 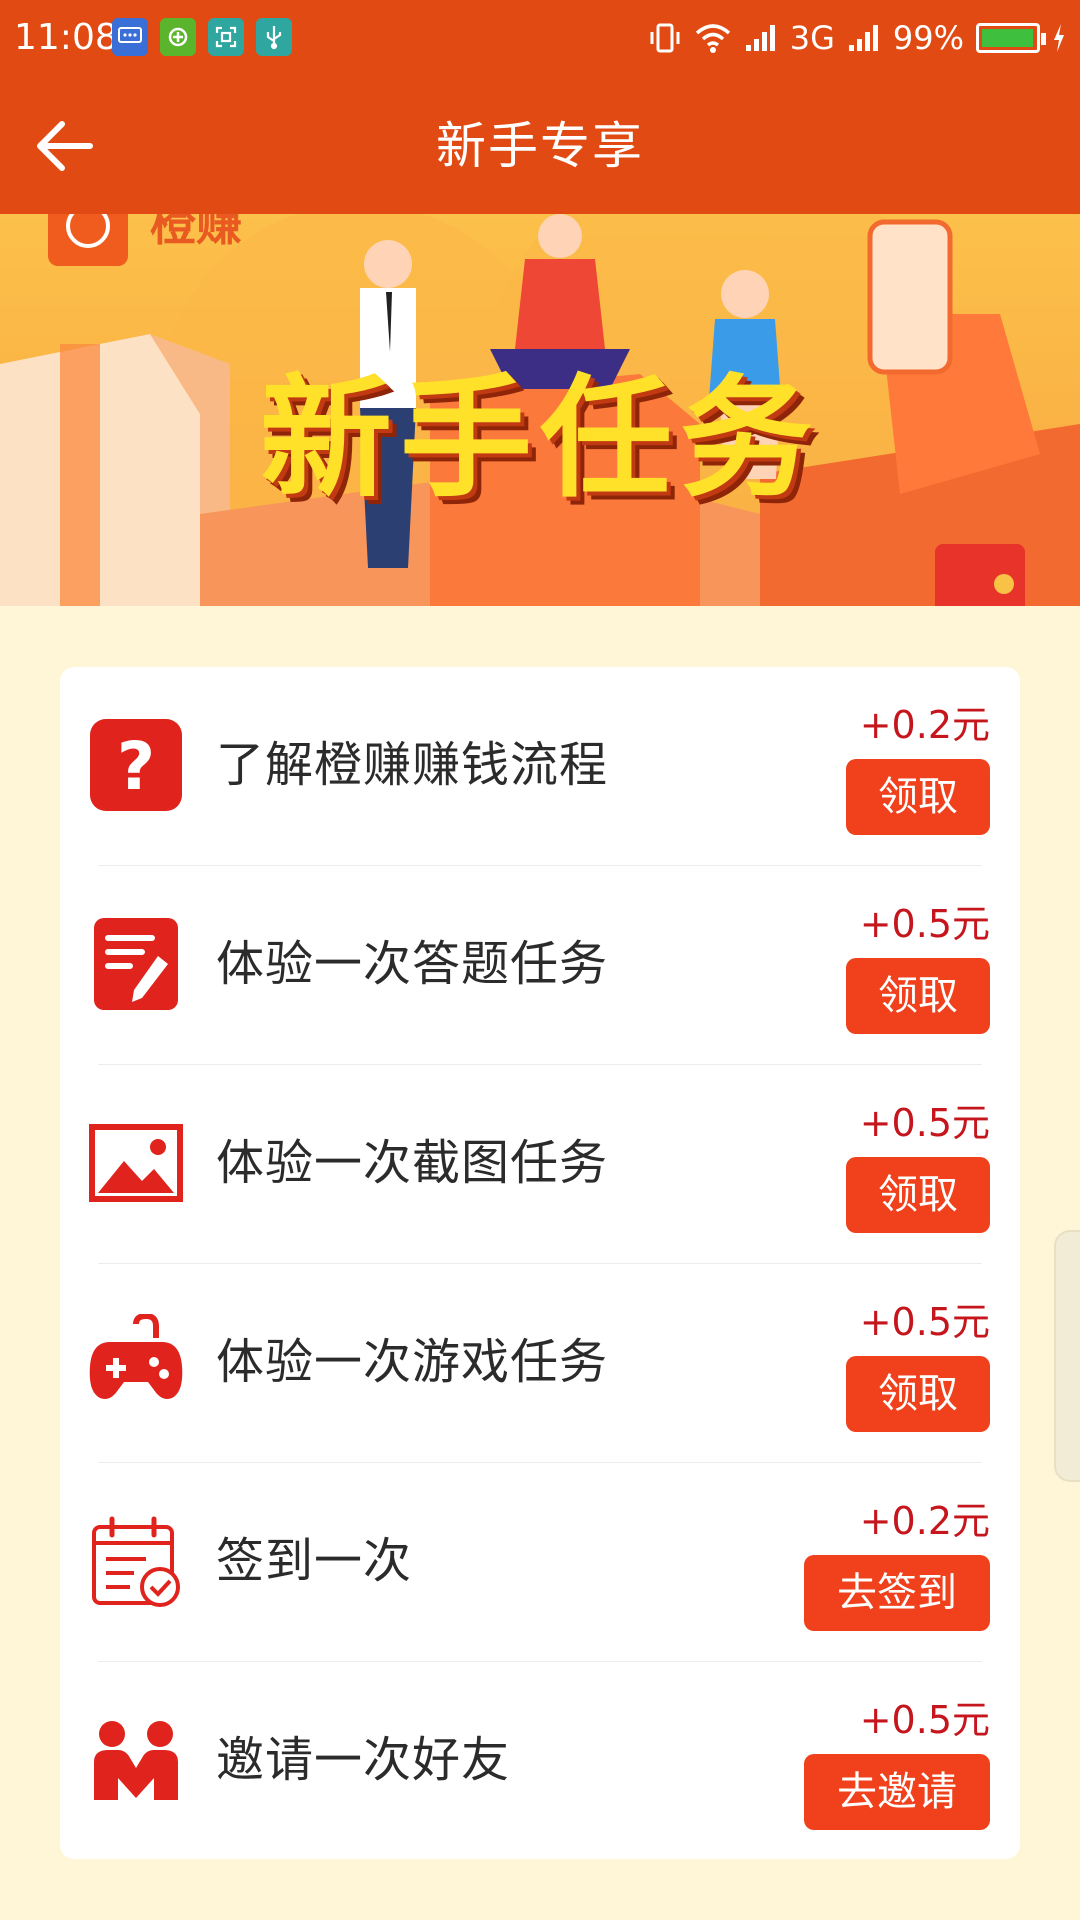 What do you see at coordinates (136, 1561) in the screenshot?
I see `calendar-check-icon` at bounding box center [136, 1561].